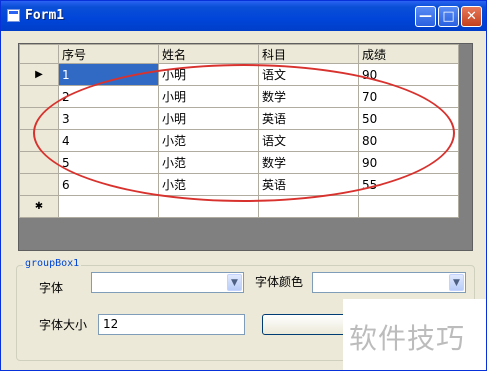  I want to click on font-combobox: ▼, so click(167, 282).